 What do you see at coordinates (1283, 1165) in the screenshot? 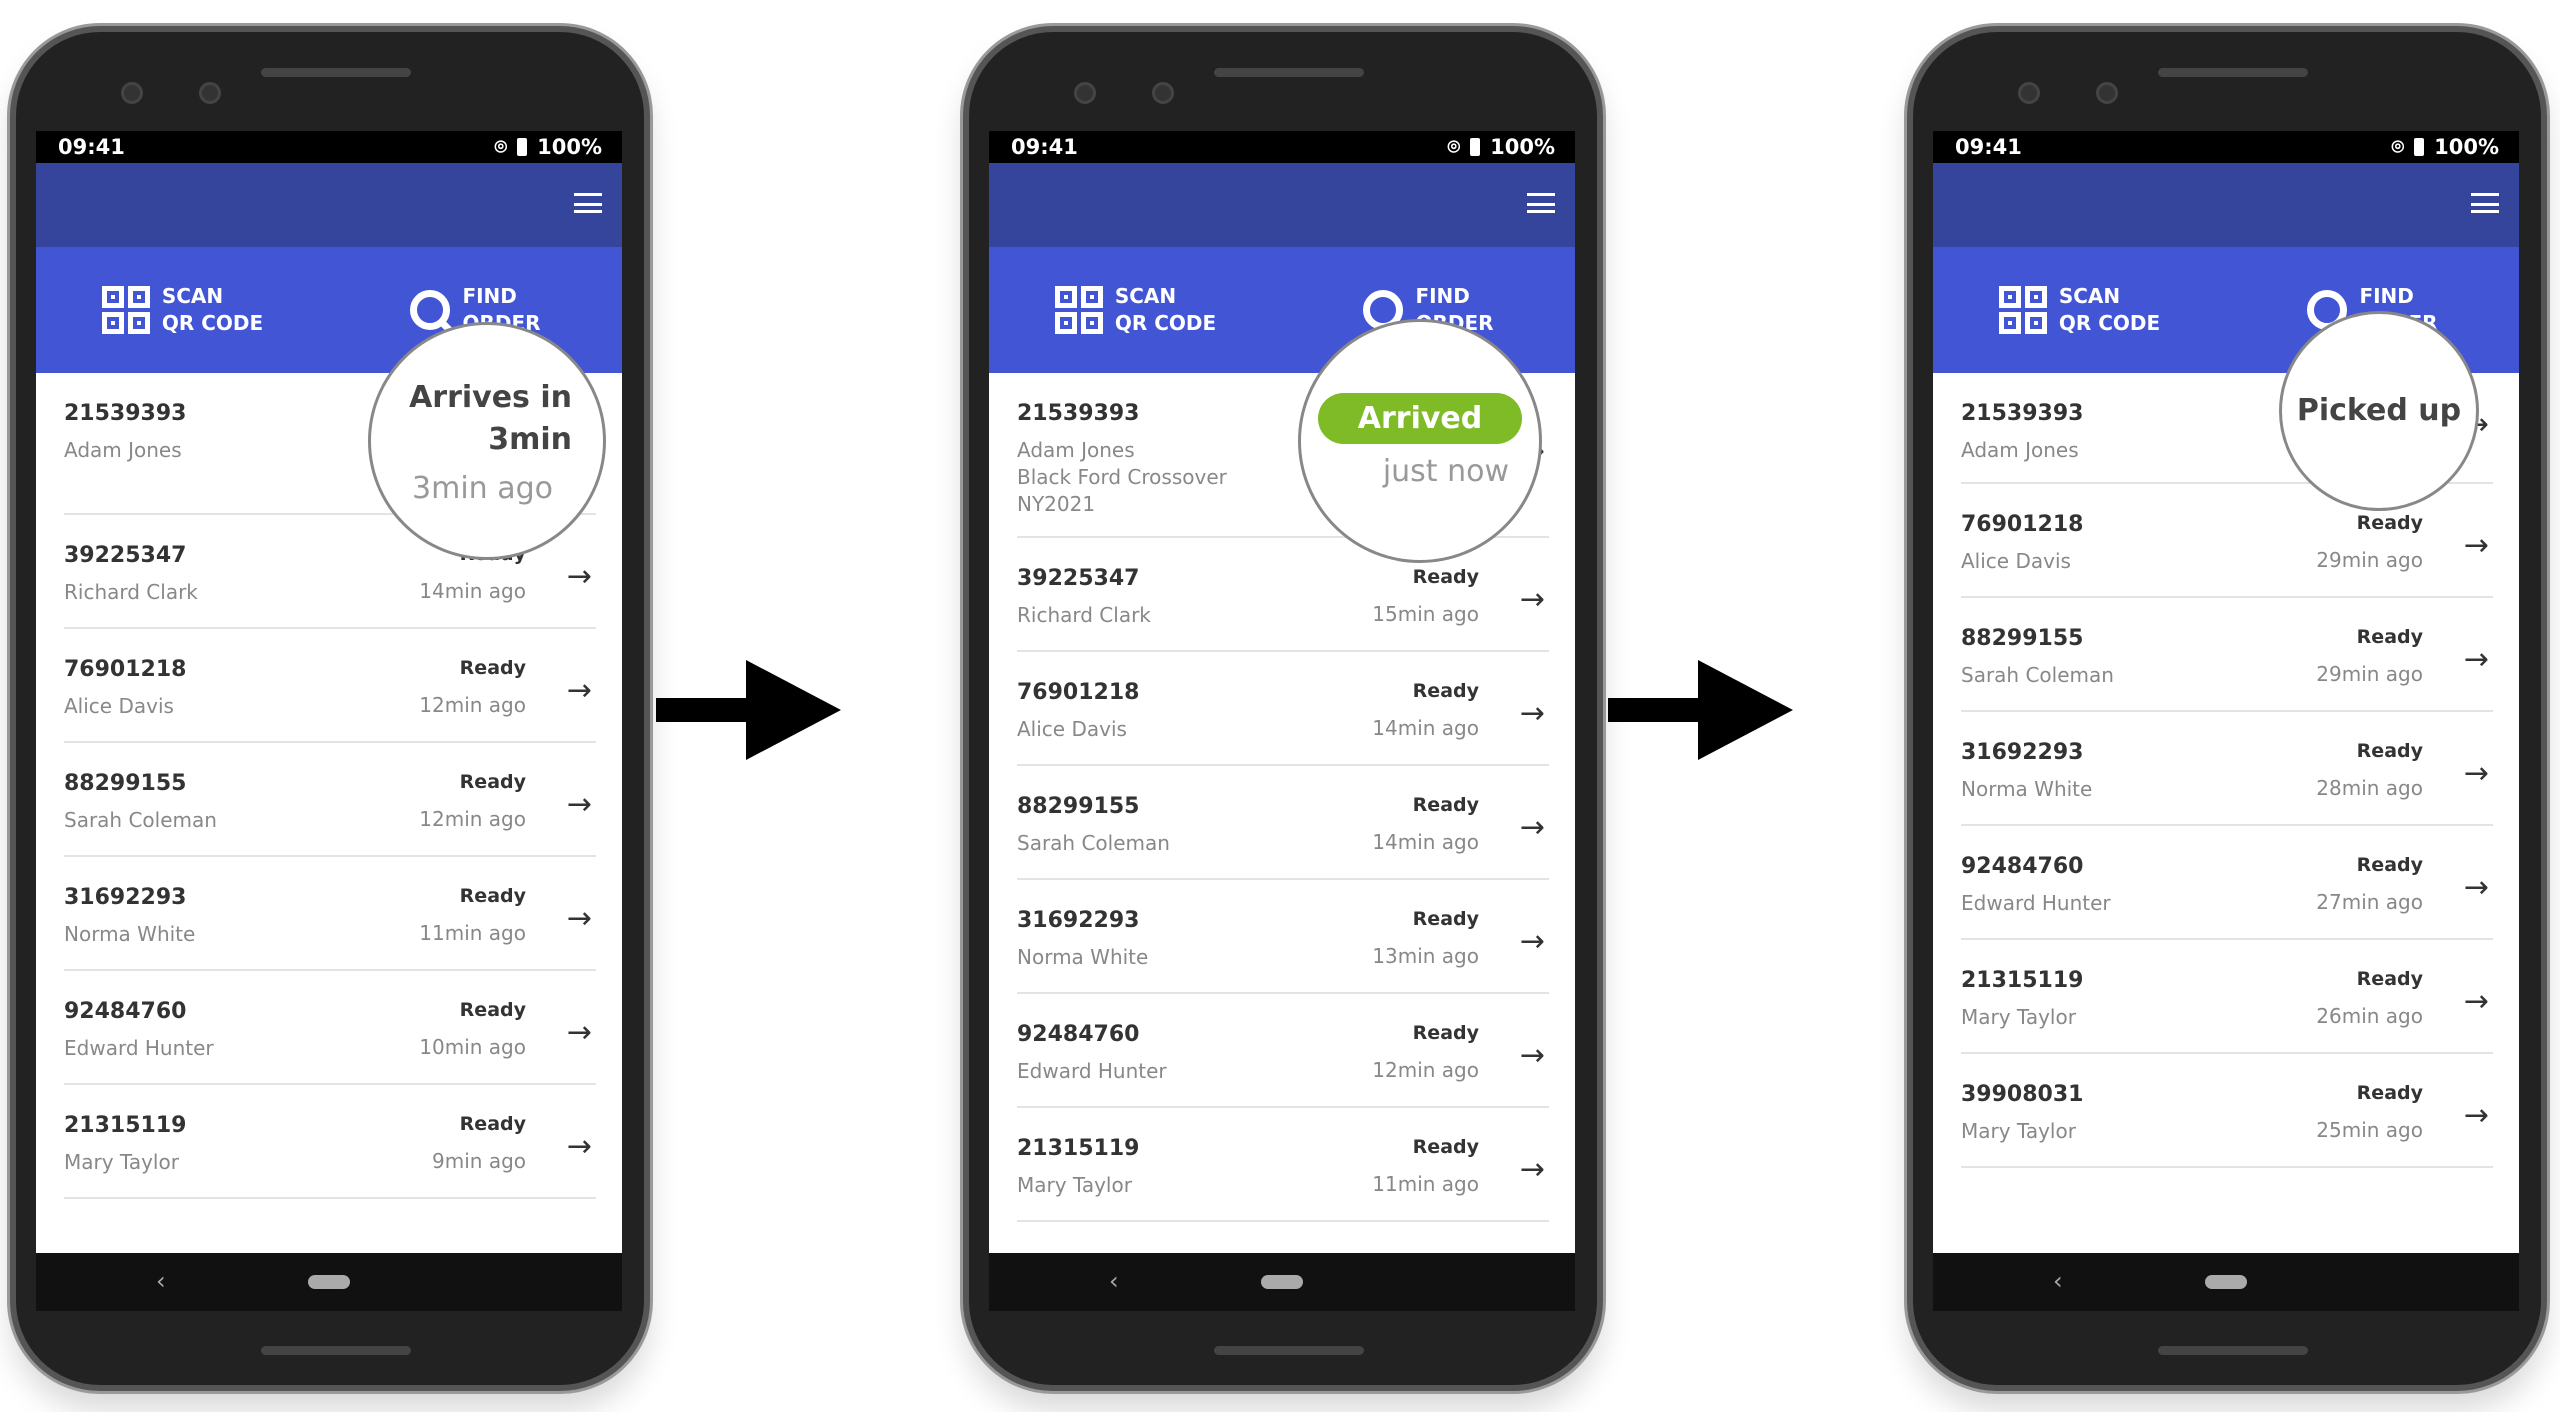
I see `order-row: 21315119 Mary Taylor Ready 11min ago →` at bounding box center [1283, 1165].